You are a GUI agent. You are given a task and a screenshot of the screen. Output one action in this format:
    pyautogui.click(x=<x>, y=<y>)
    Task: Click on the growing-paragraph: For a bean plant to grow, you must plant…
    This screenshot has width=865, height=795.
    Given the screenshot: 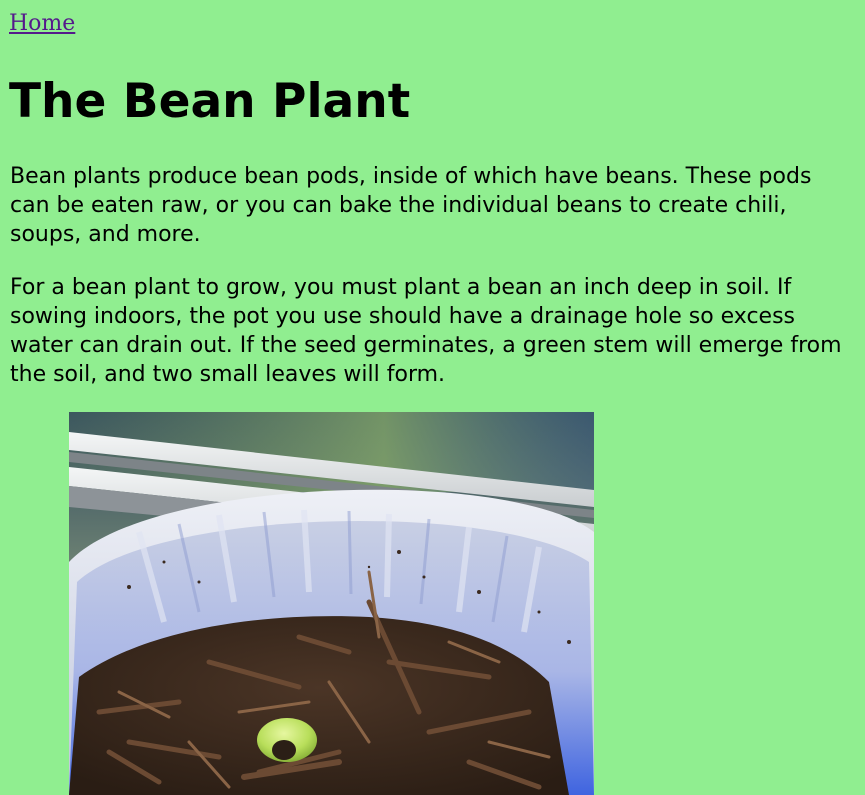 What is the action you would take?
    pyautogui.click(x=426, y=331)
    